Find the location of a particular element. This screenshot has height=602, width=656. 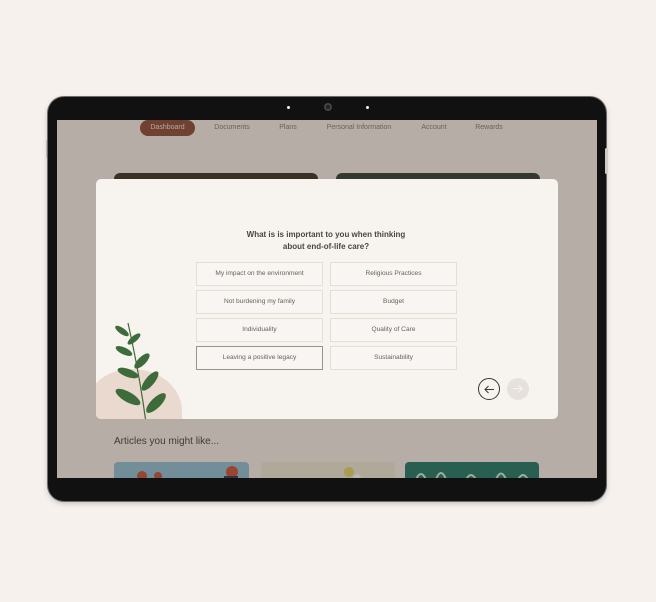

next-button is located at coordinates (518, 389).